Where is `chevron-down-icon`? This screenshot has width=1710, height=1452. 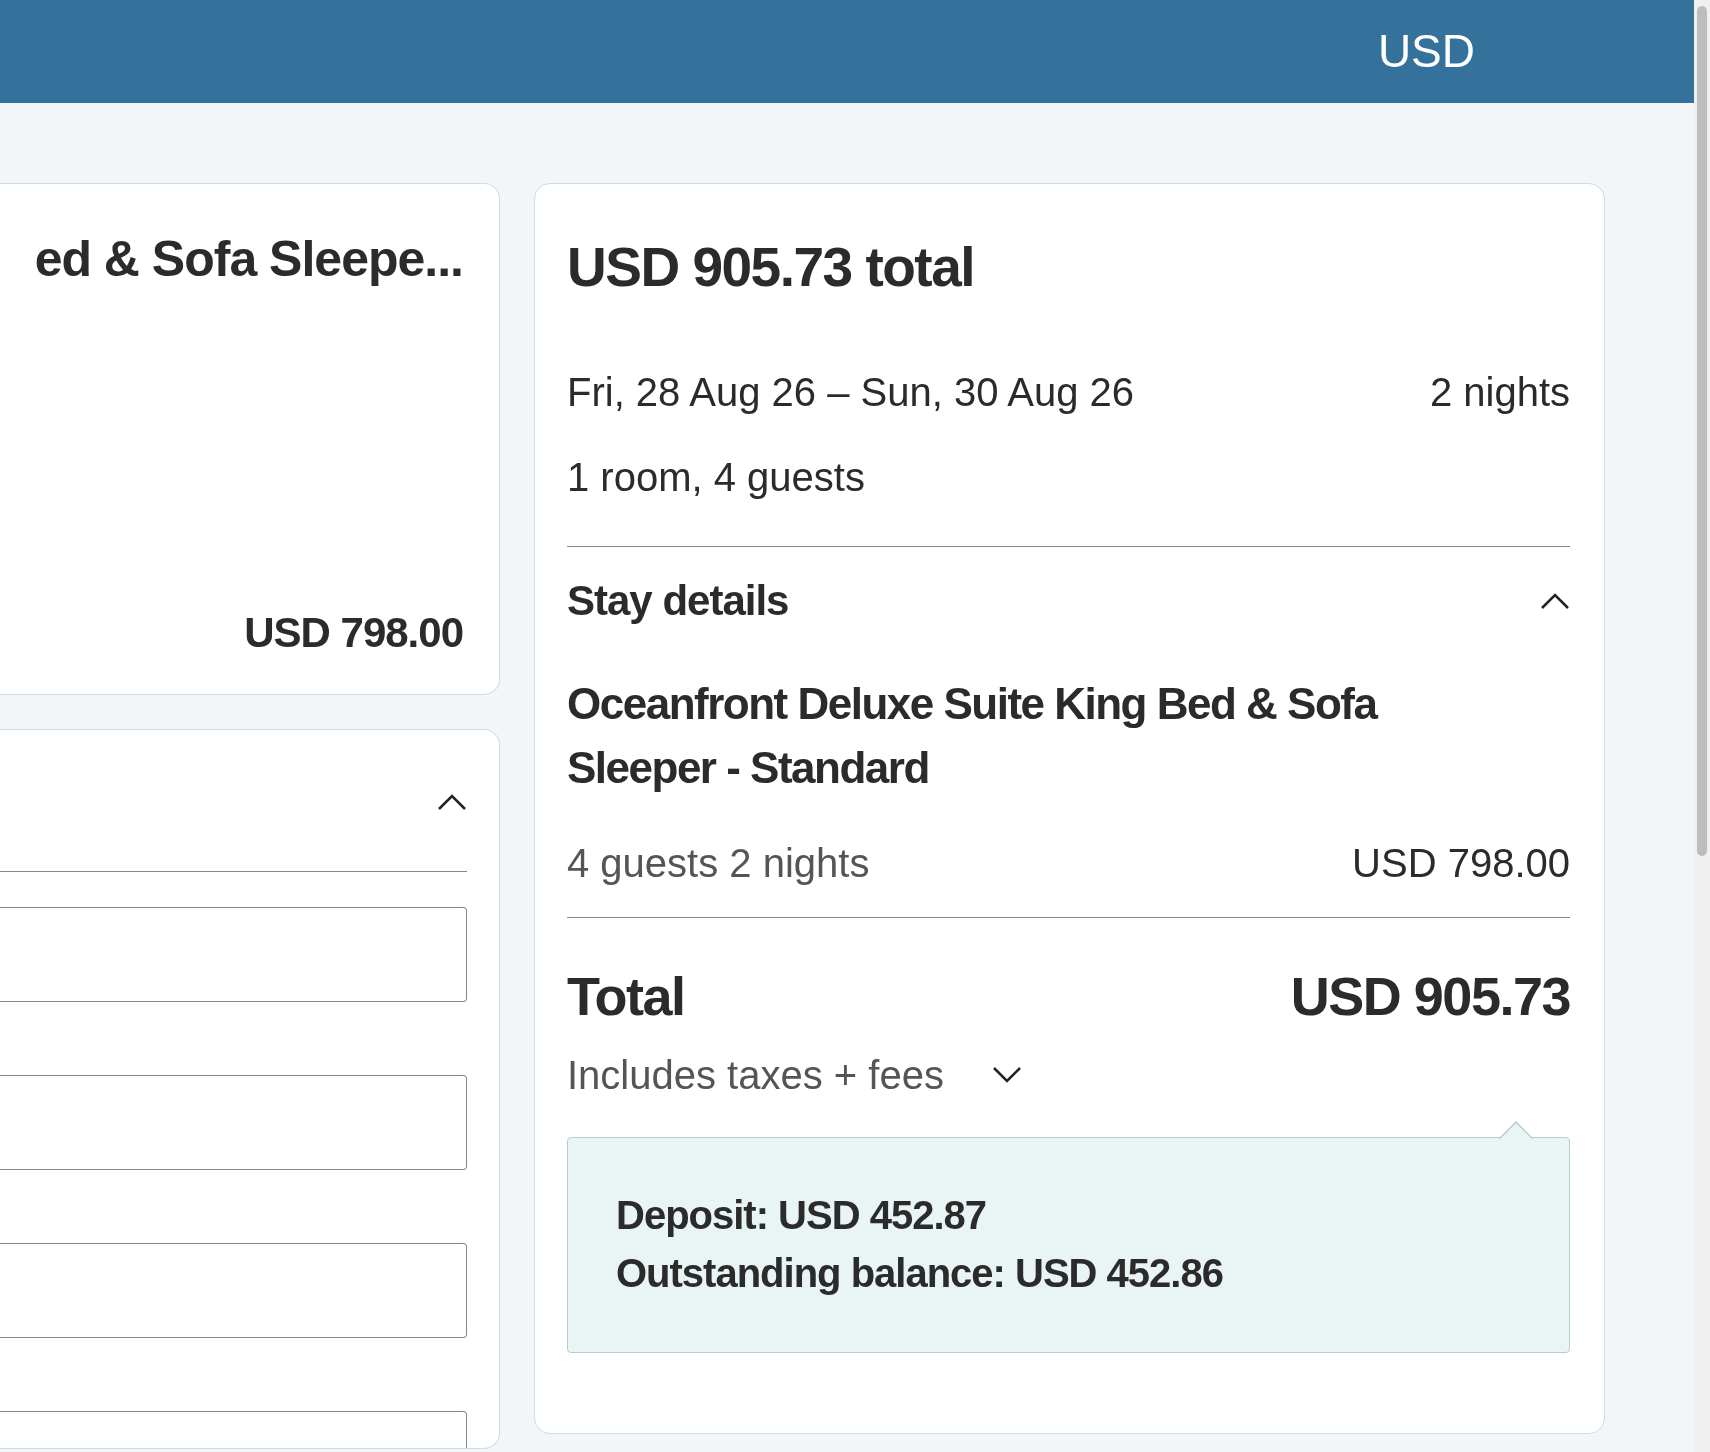 chevron-down-icon is located at coordinates (1006, 1074).